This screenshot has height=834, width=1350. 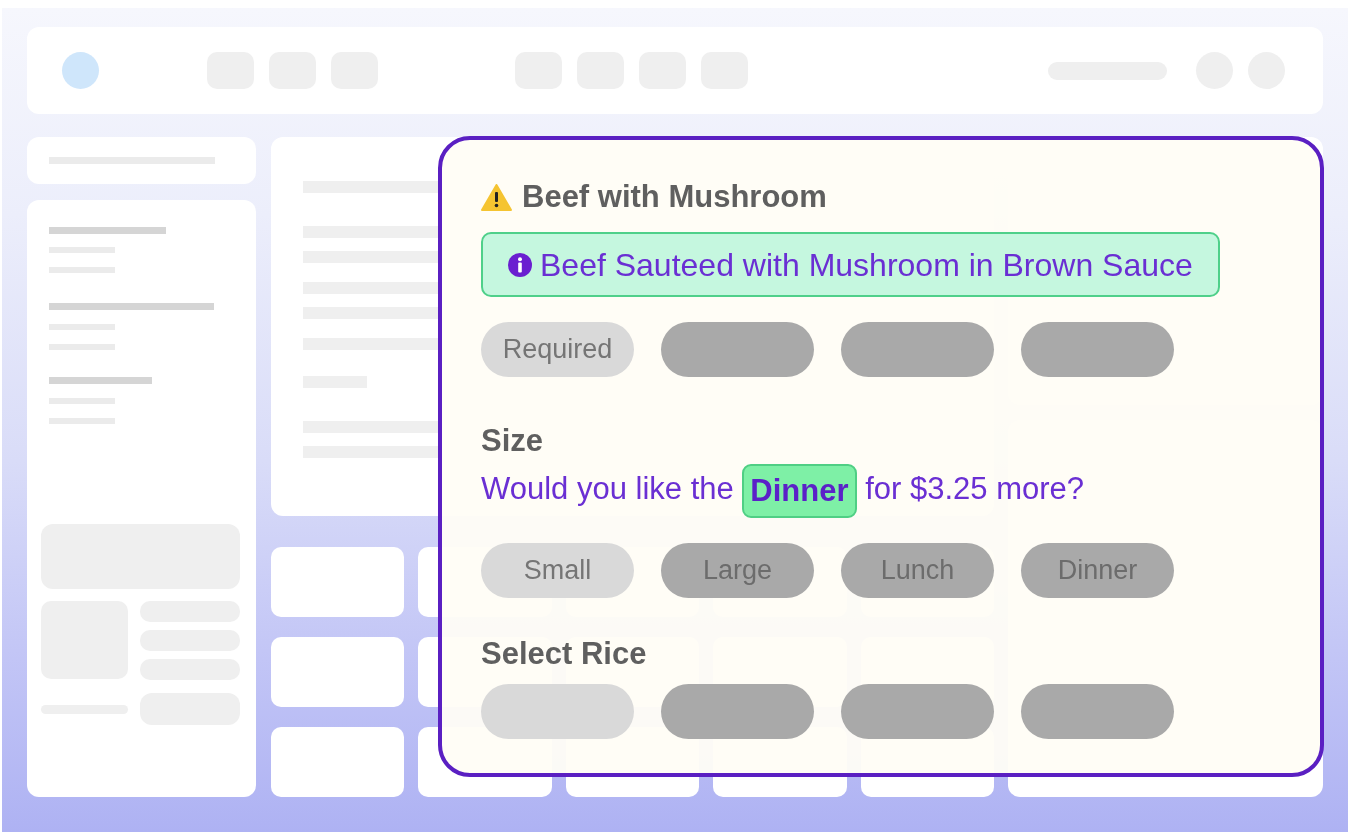 What do you see at coordinates (737, 570) in the screenshot?
I see `option-chip: Large` at bounding box center [737, 570].